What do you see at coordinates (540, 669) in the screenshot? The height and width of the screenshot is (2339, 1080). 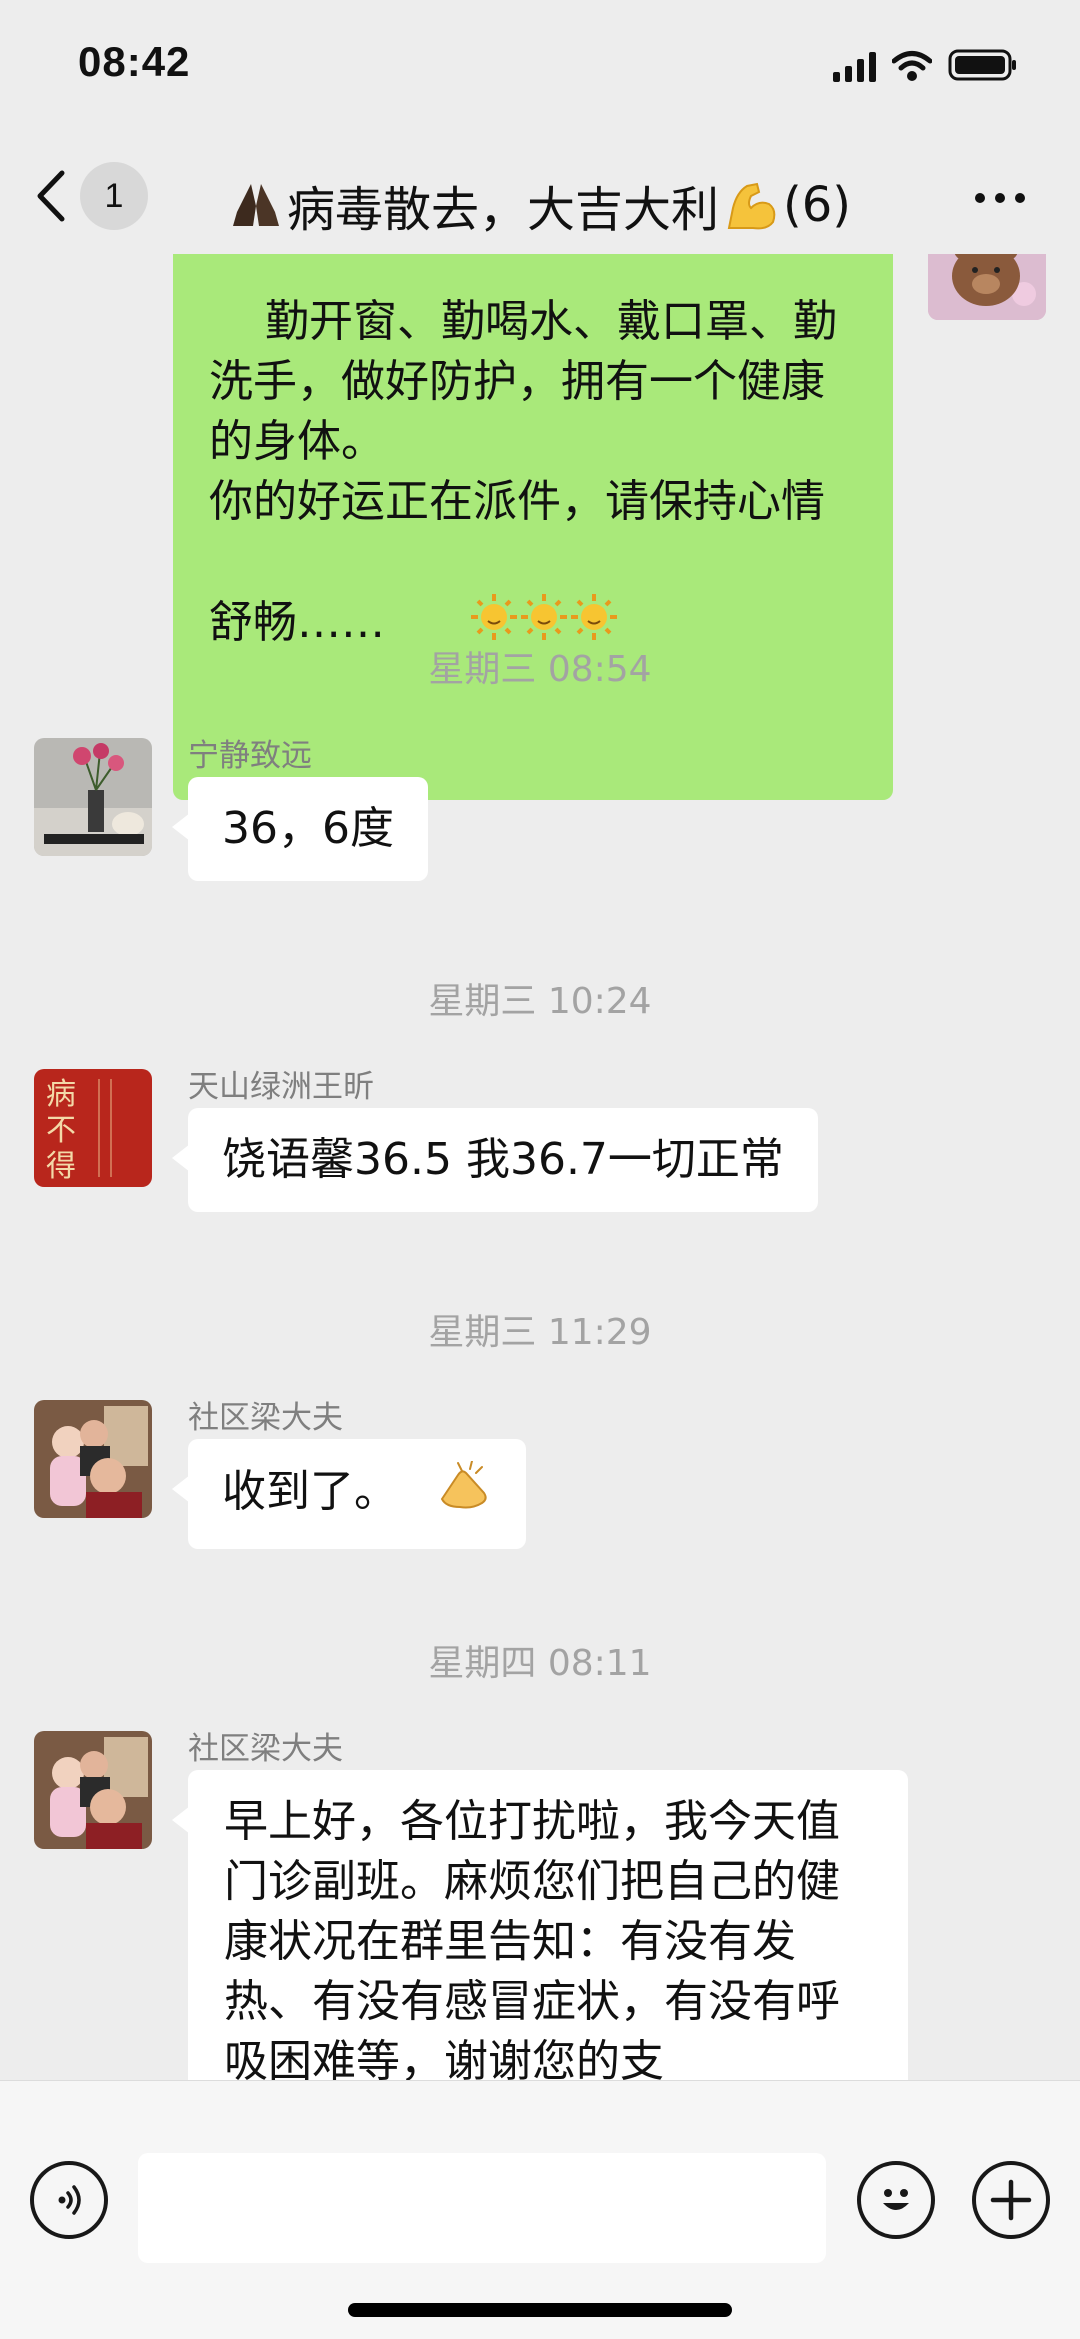 I see `timestamp: 星期三 08:54` at bounding box center [540, 669].